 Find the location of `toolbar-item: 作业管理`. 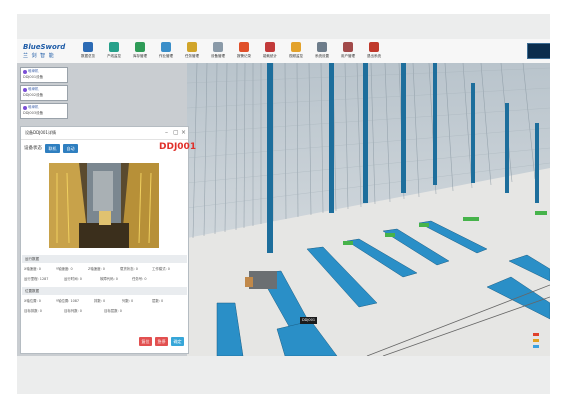

toolbar-item: 作业管理 is located at coordinates (166, 51).